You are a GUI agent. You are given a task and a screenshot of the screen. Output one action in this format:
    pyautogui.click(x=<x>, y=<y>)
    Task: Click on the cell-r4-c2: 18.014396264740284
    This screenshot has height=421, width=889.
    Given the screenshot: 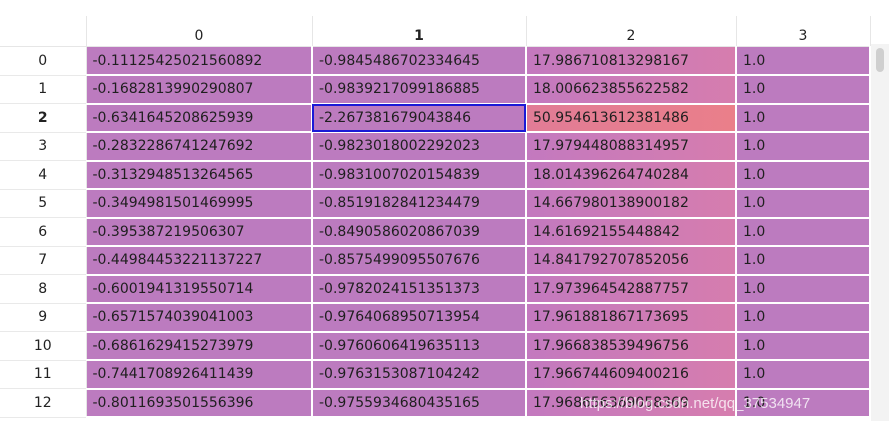 What is the action you would take?
    pyautogui.click(x=631, y=175)
    